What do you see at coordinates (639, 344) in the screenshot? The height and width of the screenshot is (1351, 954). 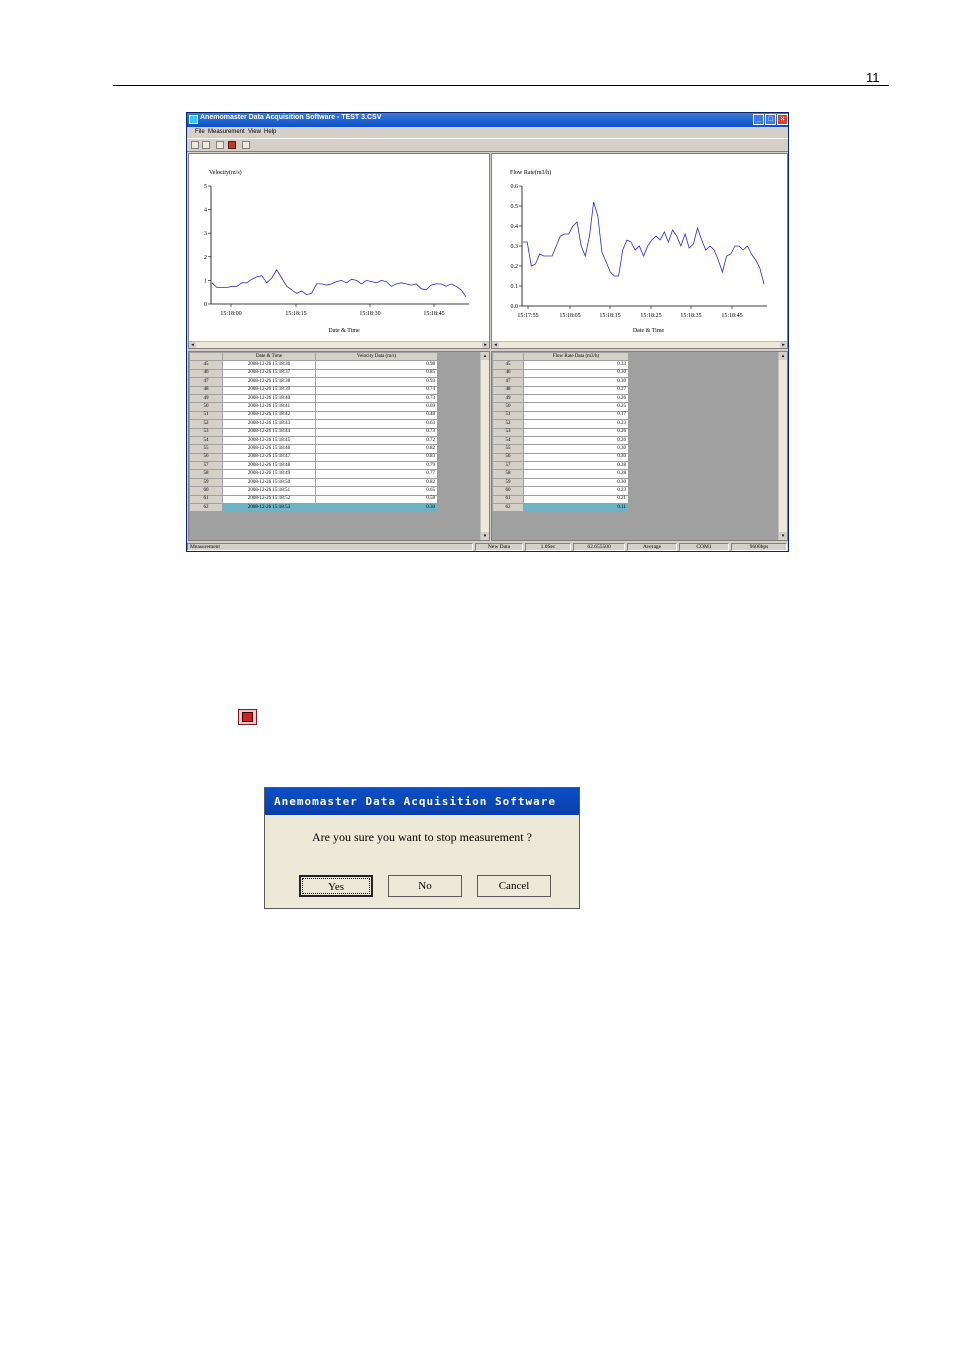 I see `flow-chart-scrollbar: ◂ ▸` at bounding box center [639, 344].